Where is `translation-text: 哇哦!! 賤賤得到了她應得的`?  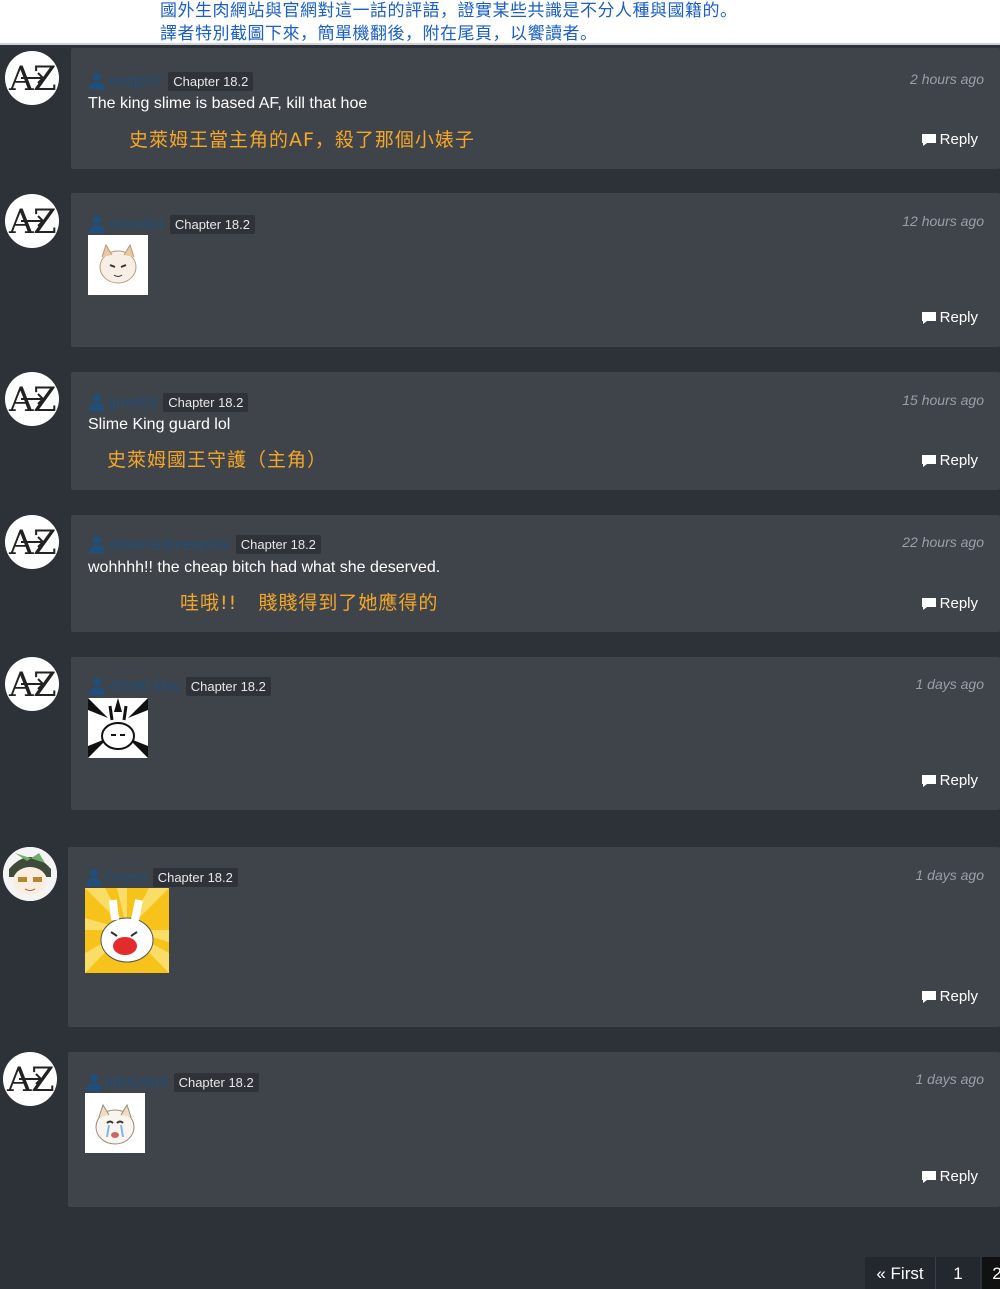 translation-text: 哇哦!! 賤賤得到了她應得的 is located at coordinates (309, 603).